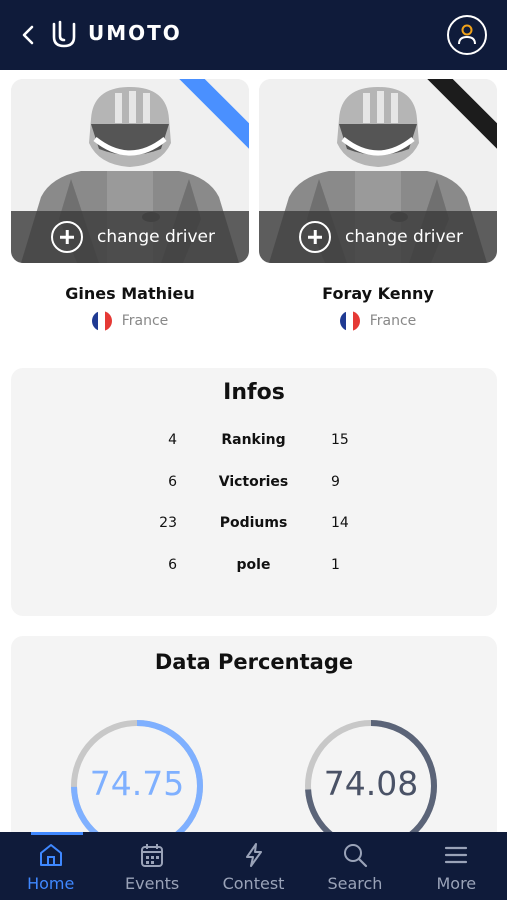 The height and width of the screenshot is (900, 507). Describe the element at coordinates (130, 171) in the screenshot. I see `driver-card-1: change driver` at that location.